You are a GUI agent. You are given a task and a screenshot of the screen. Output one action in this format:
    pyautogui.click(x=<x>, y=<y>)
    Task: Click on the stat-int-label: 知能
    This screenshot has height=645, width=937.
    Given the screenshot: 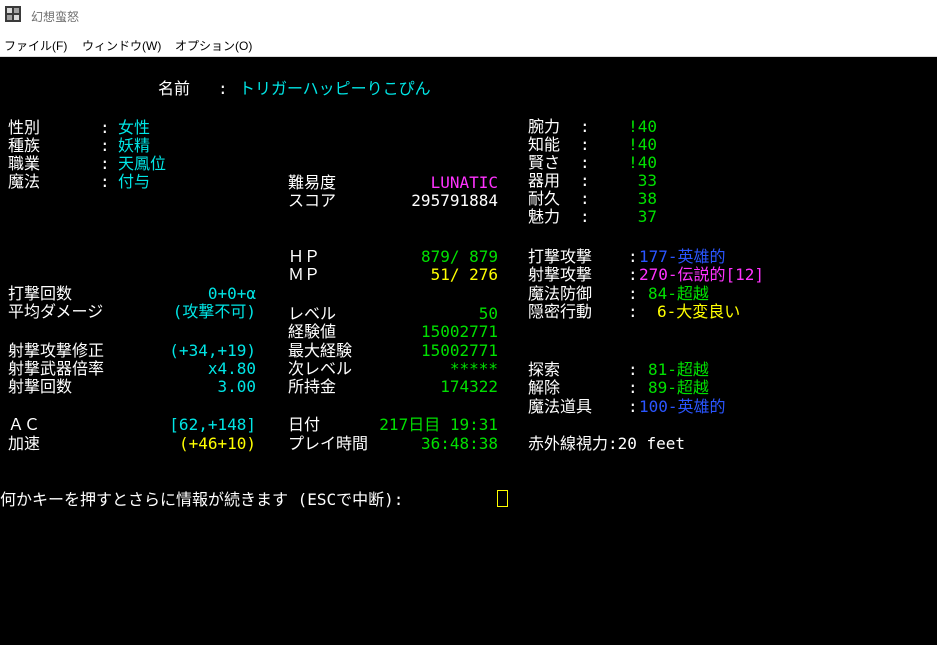 What is the action you would take?
    pyautogui.click(x=544, y=144)
    